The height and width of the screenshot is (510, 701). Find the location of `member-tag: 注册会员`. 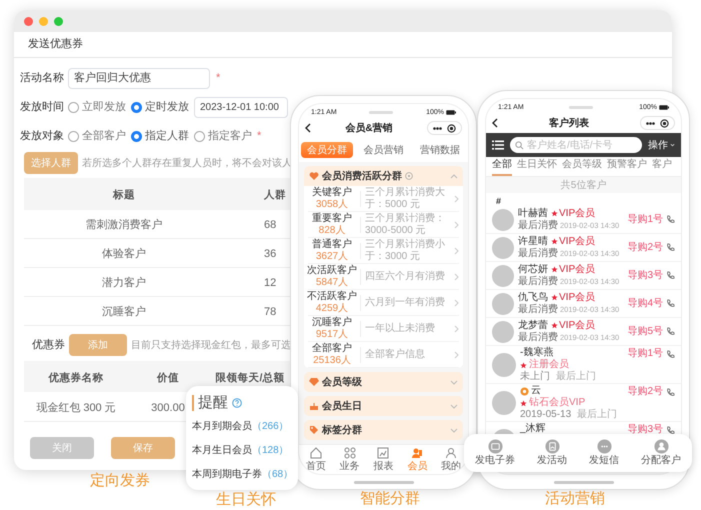

member-tag: 注册会员 is located at coordinates (544, 365).